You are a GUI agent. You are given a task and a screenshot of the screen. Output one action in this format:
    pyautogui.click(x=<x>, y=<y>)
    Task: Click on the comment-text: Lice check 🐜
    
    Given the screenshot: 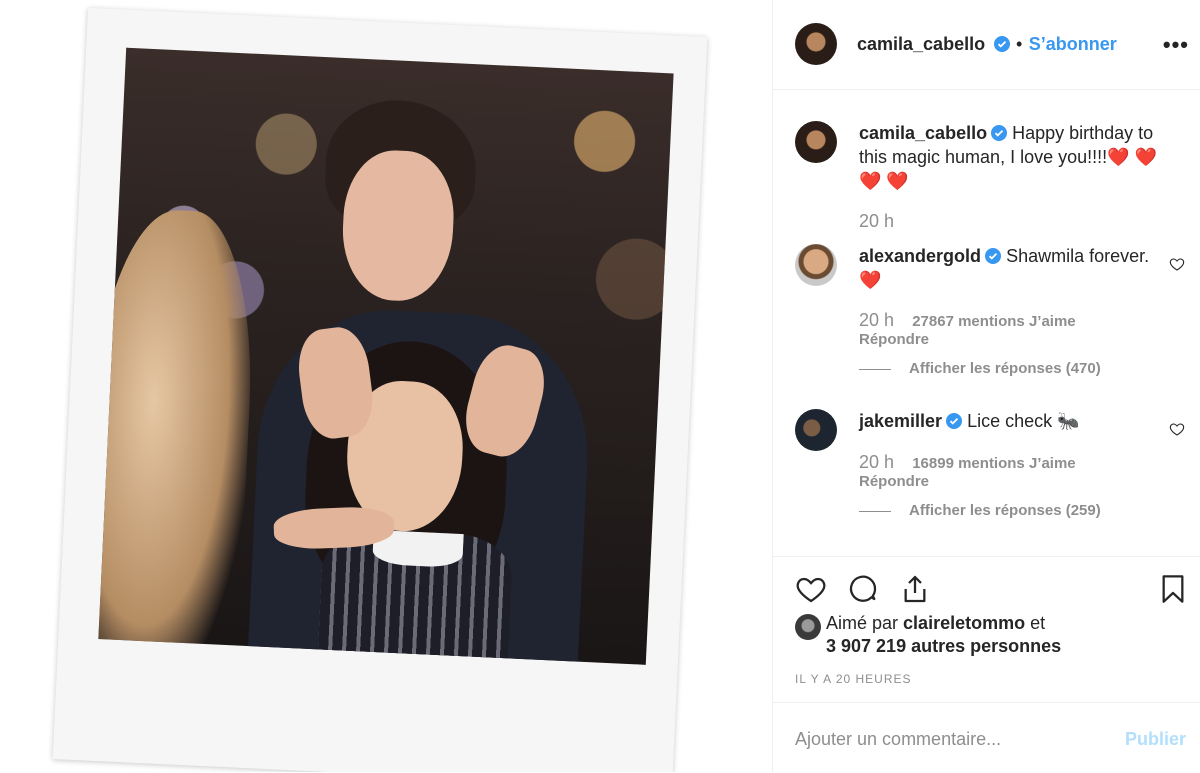 What is the action you would take?
    pyautogui.click(x=1023, y=421)
    